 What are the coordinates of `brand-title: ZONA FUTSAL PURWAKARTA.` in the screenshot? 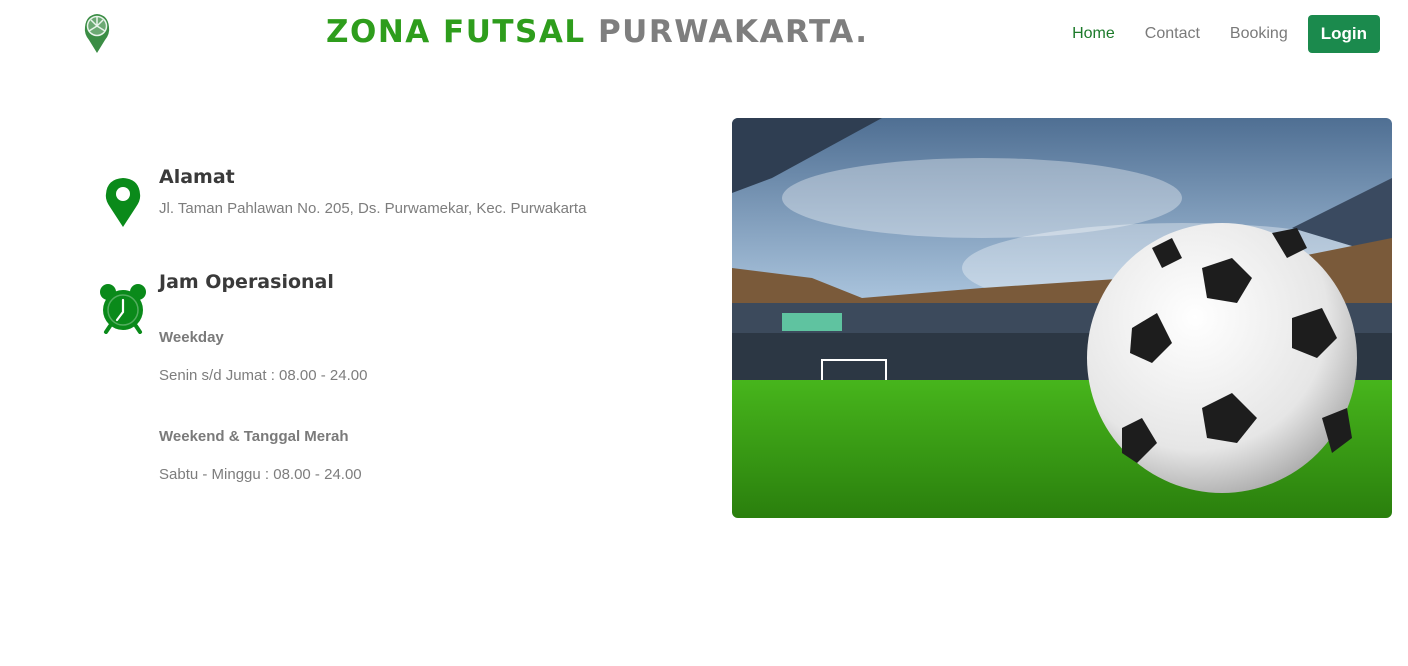 It's located at (597, 32).